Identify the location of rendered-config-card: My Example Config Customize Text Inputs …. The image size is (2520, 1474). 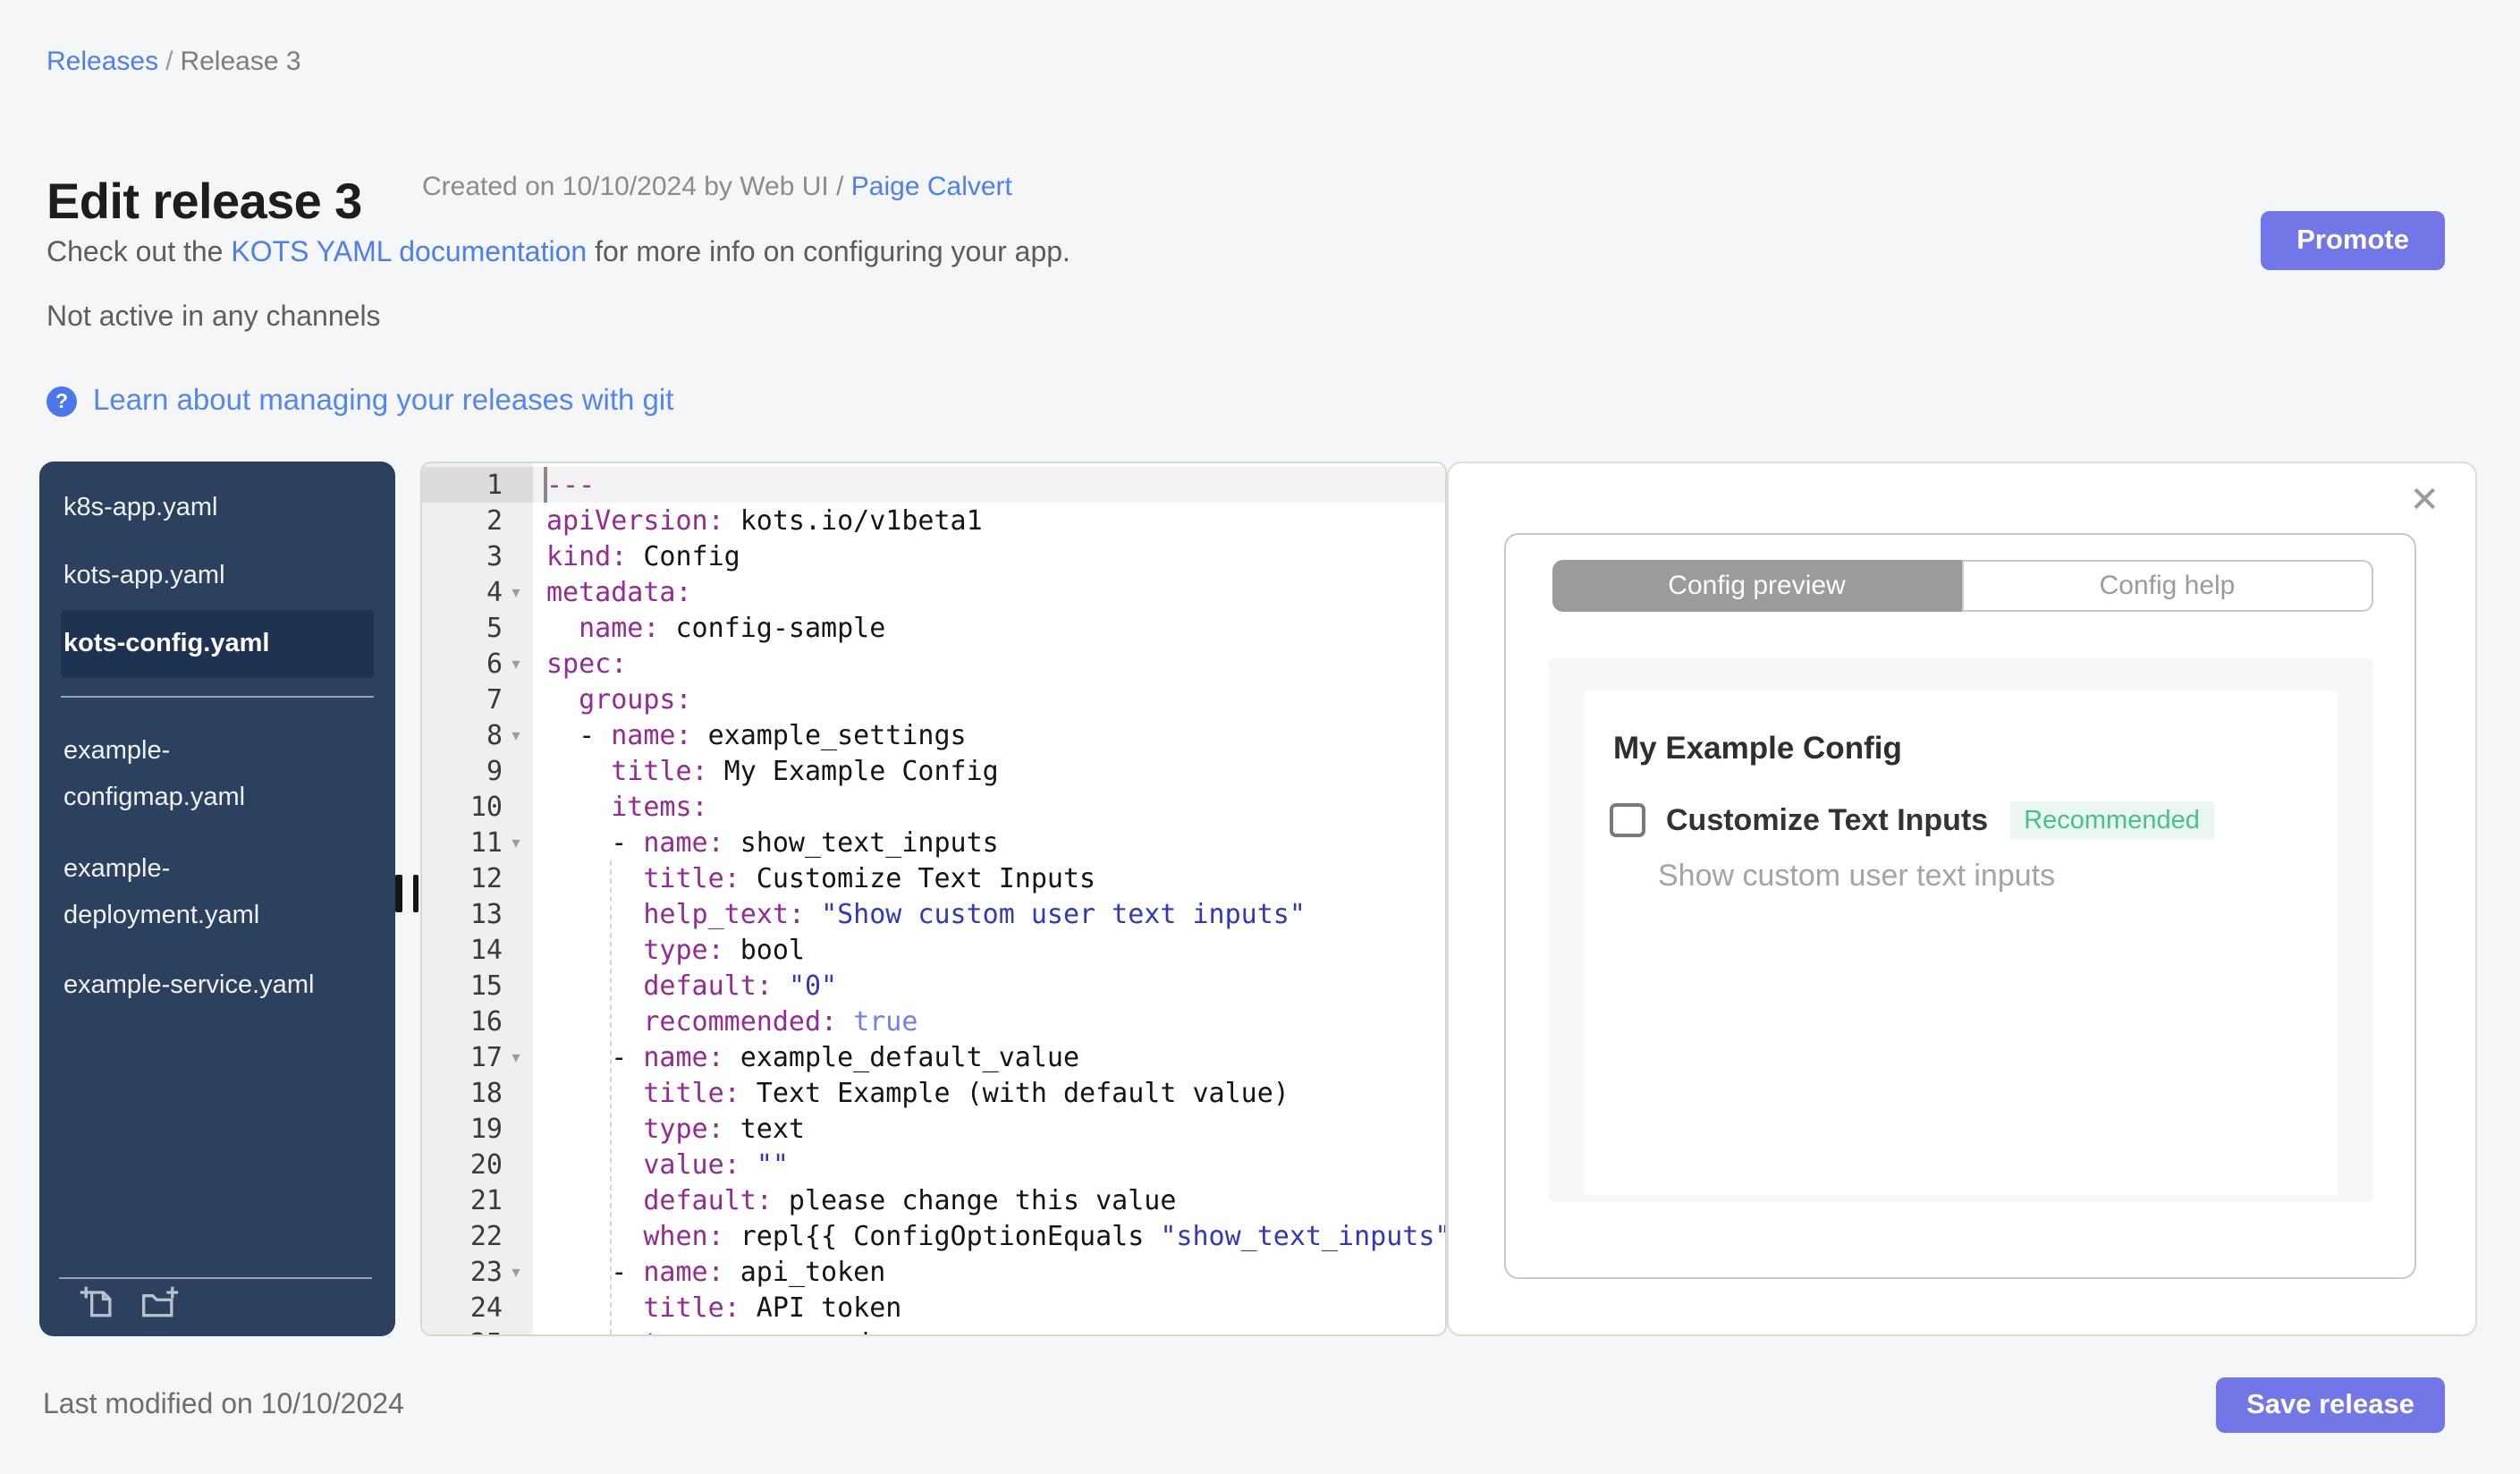
(1962, 942).